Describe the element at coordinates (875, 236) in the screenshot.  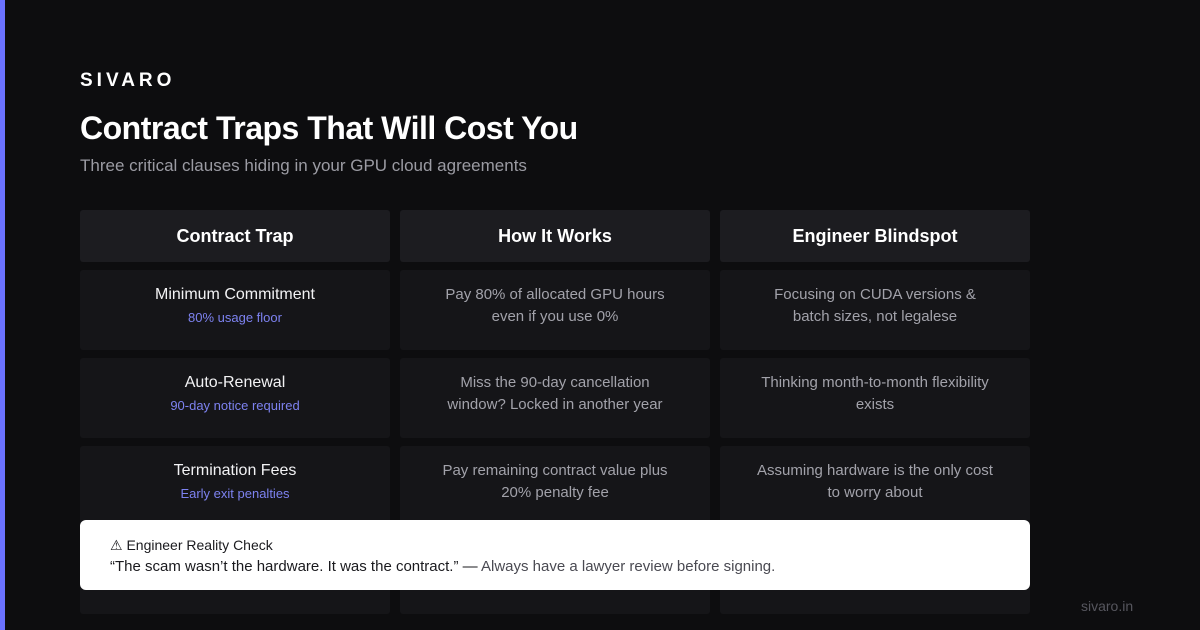
I see `column-header-engineer-blindspot: Engineer Blindspot` at that location.